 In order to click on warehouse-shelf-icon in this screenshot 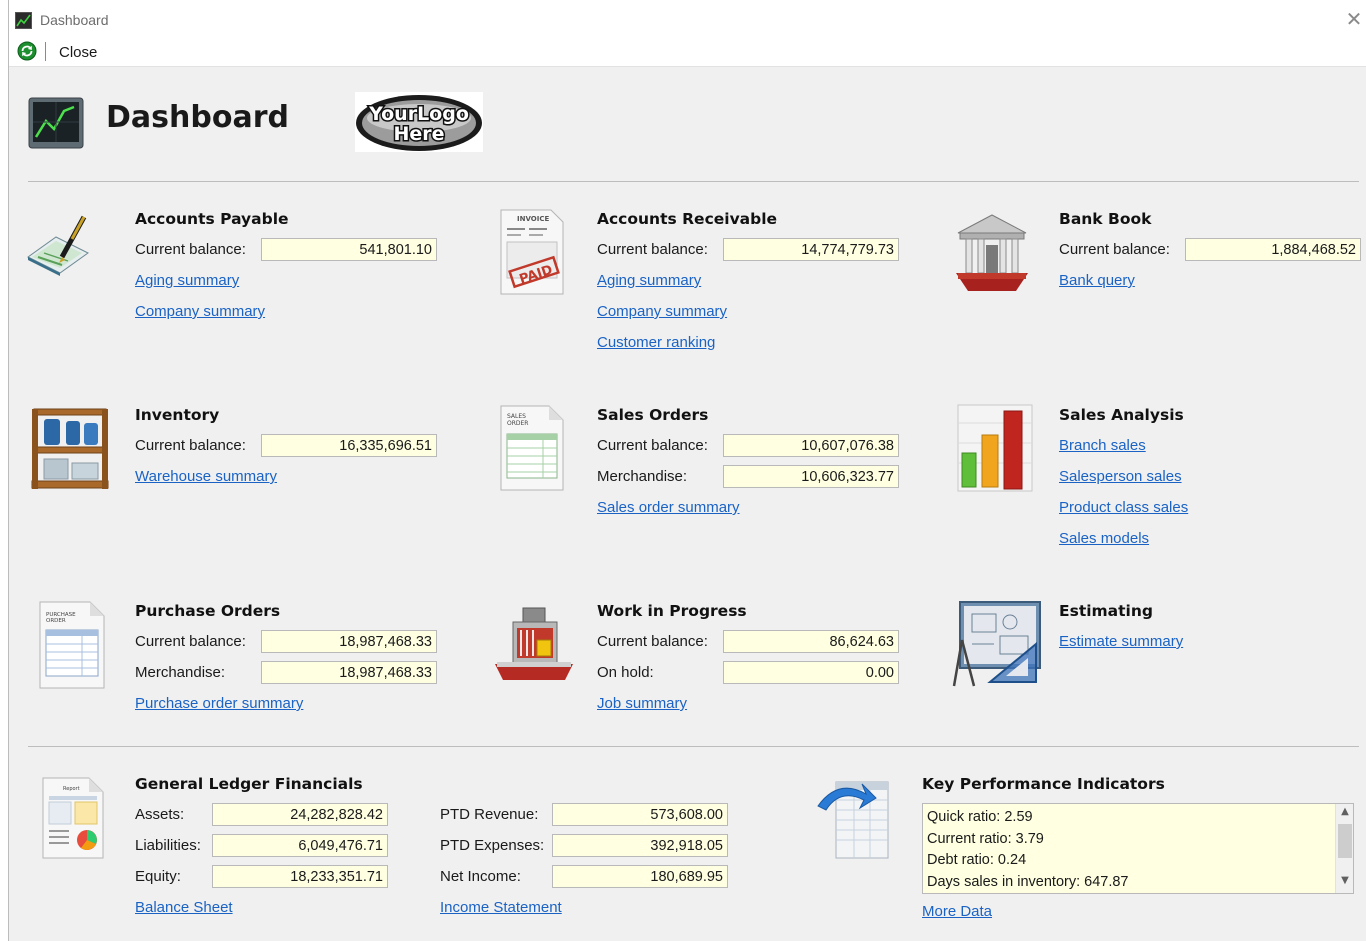, I will do `click(70, 448)`.